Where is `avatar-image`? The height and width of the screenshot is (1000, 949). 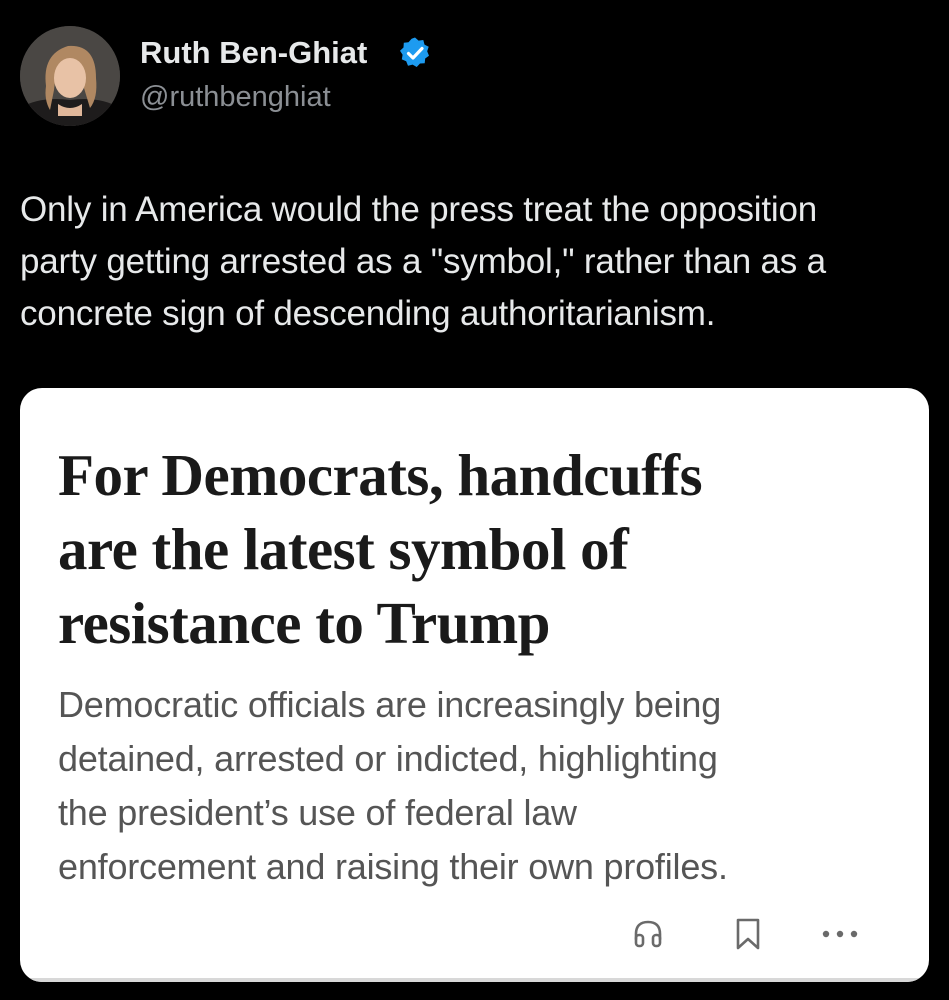
avatar-image is located at coordinates (70, 76).